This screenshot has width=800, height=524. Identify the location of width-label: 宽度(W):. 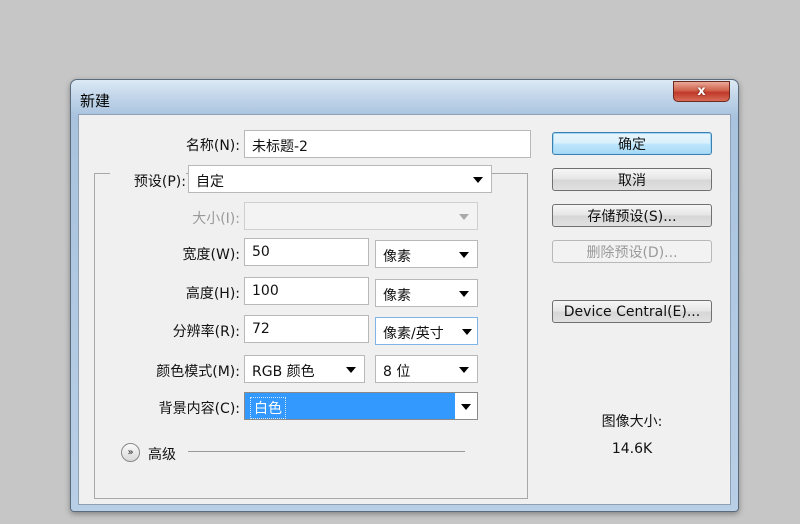
(211, 255).